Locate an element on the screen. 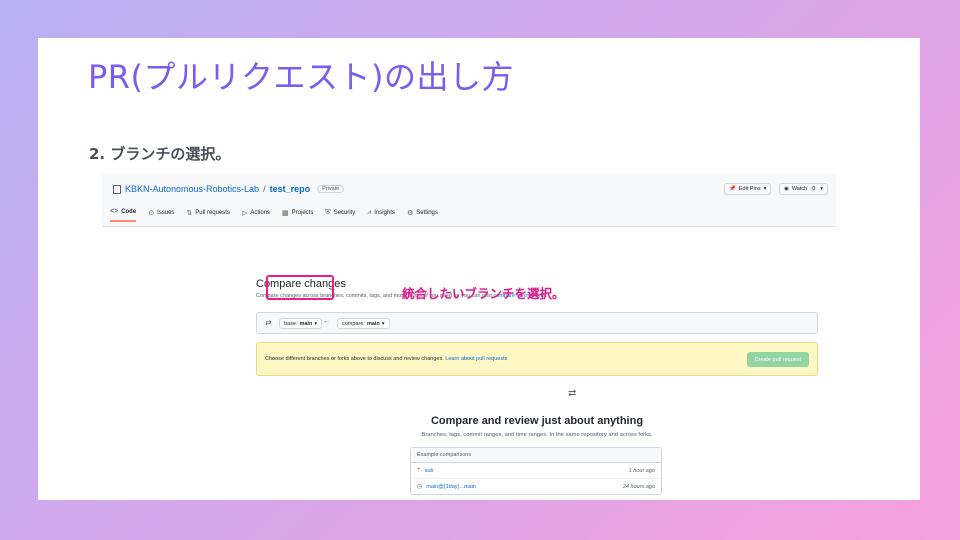 This screenshot has width=960, height=540. code-icon: <> is located at coordinates (114, 211).